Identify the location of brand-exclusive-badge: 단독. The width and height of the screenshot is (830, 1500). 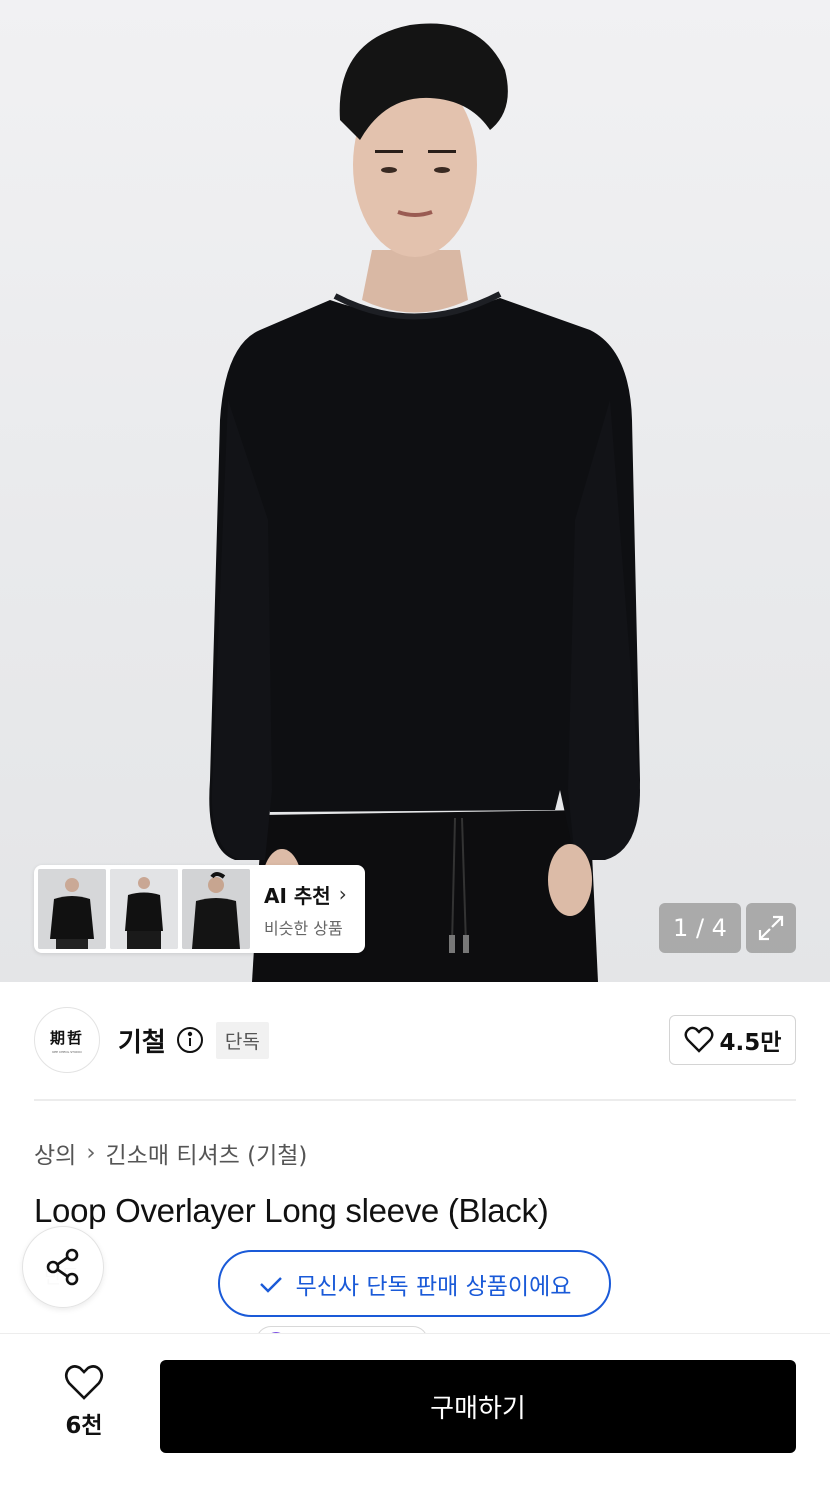
(242, 1040).